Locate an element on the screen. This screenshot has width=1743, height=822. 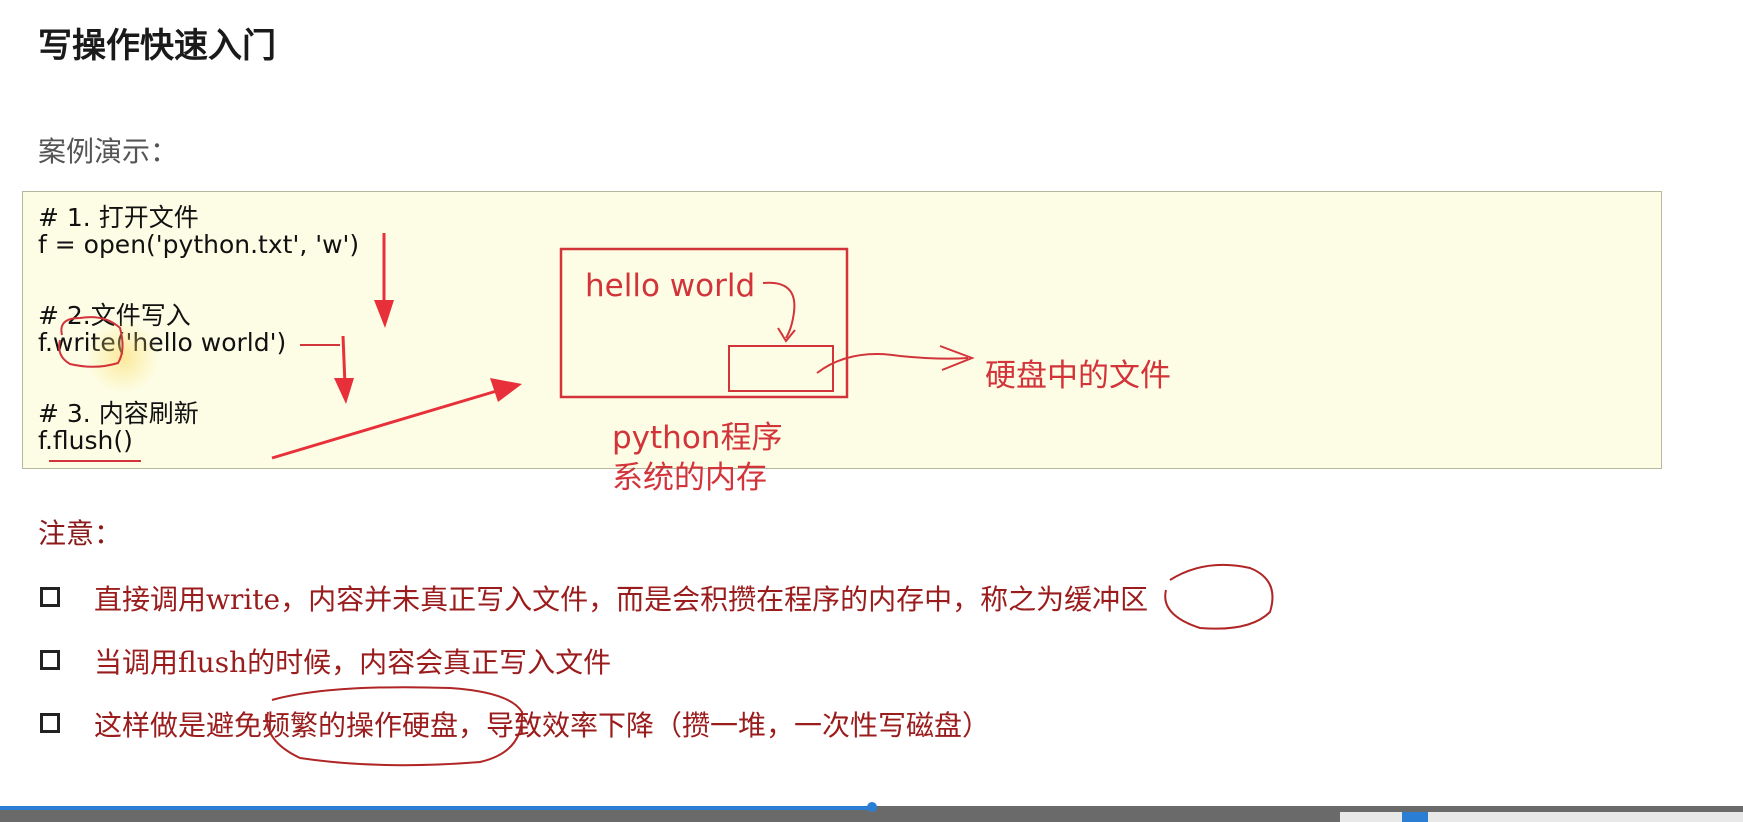
player-control-indicator is located at coordinates (1415, 817).